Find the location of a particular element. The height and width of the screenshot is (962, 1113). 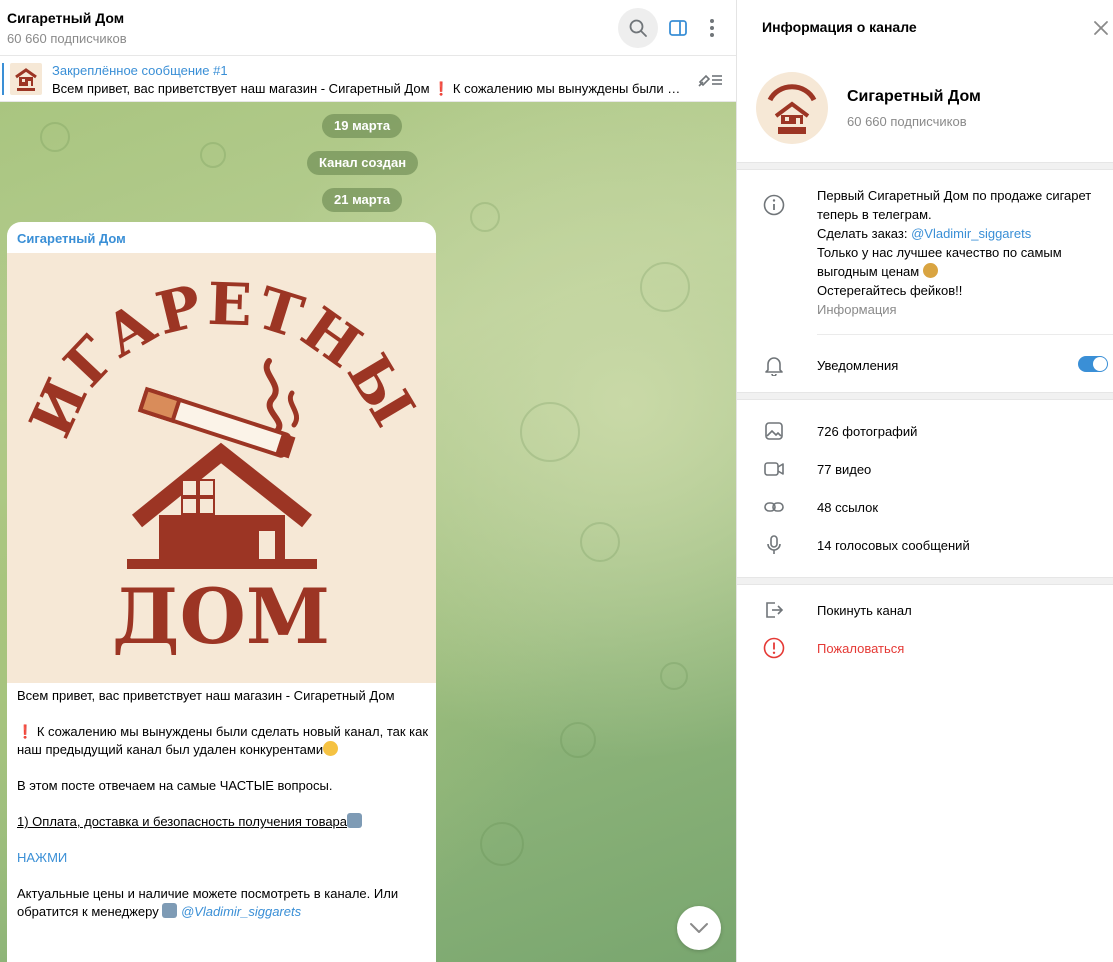

videos-row is located at coordinates (925, 469).